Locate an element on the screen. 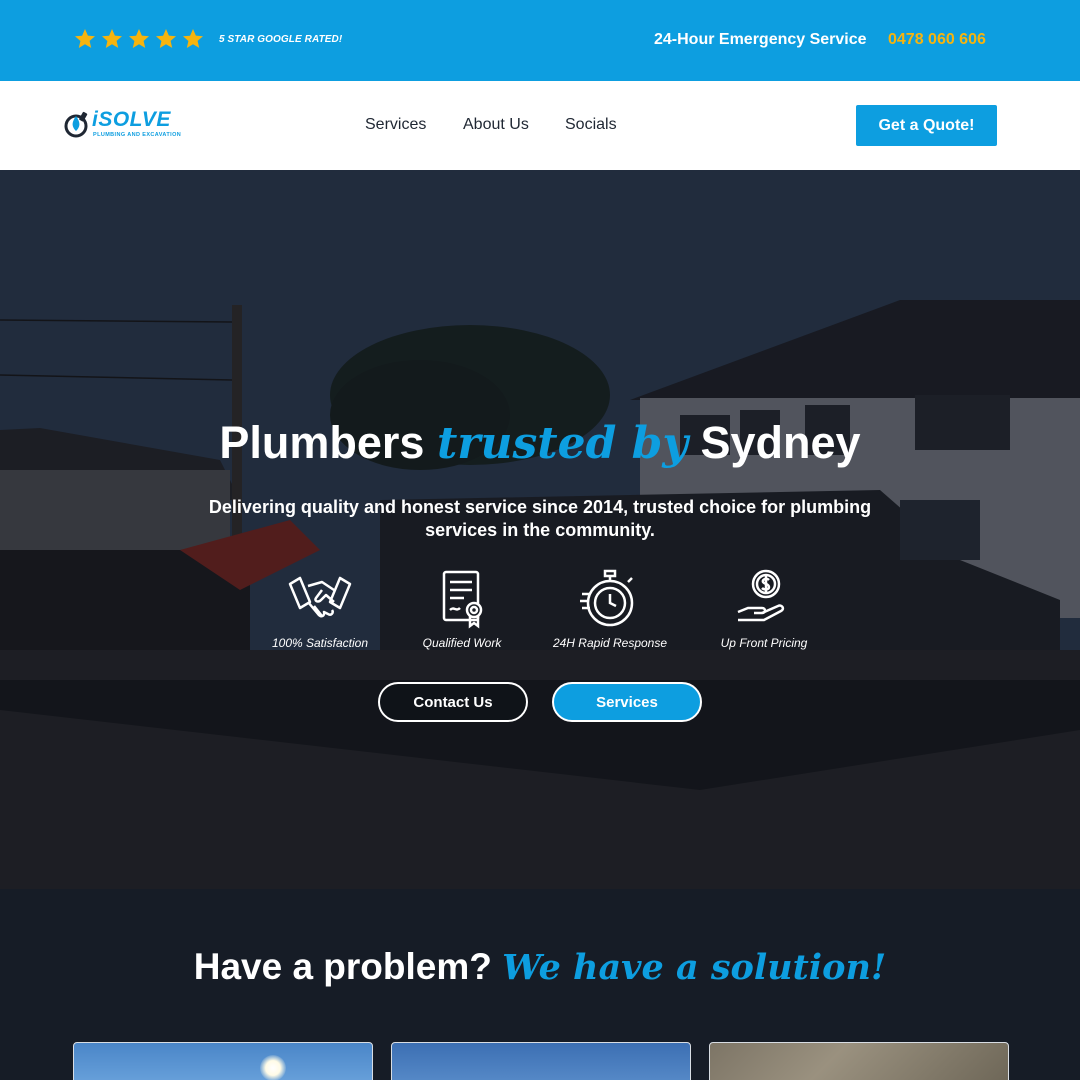 Image resolution: width=1080 pixels, height=1080 pixels. get-a-quote-button: Get a Quote! is located at coordinates (926, 125).